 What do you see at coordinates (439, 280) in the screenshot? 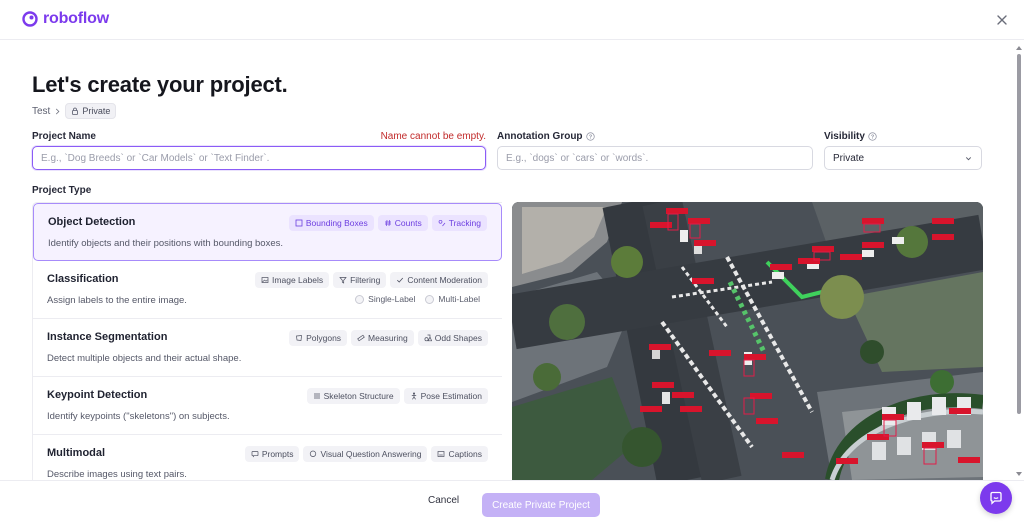
I see `tag: Content Moderation` at bounding box center [439, 280].